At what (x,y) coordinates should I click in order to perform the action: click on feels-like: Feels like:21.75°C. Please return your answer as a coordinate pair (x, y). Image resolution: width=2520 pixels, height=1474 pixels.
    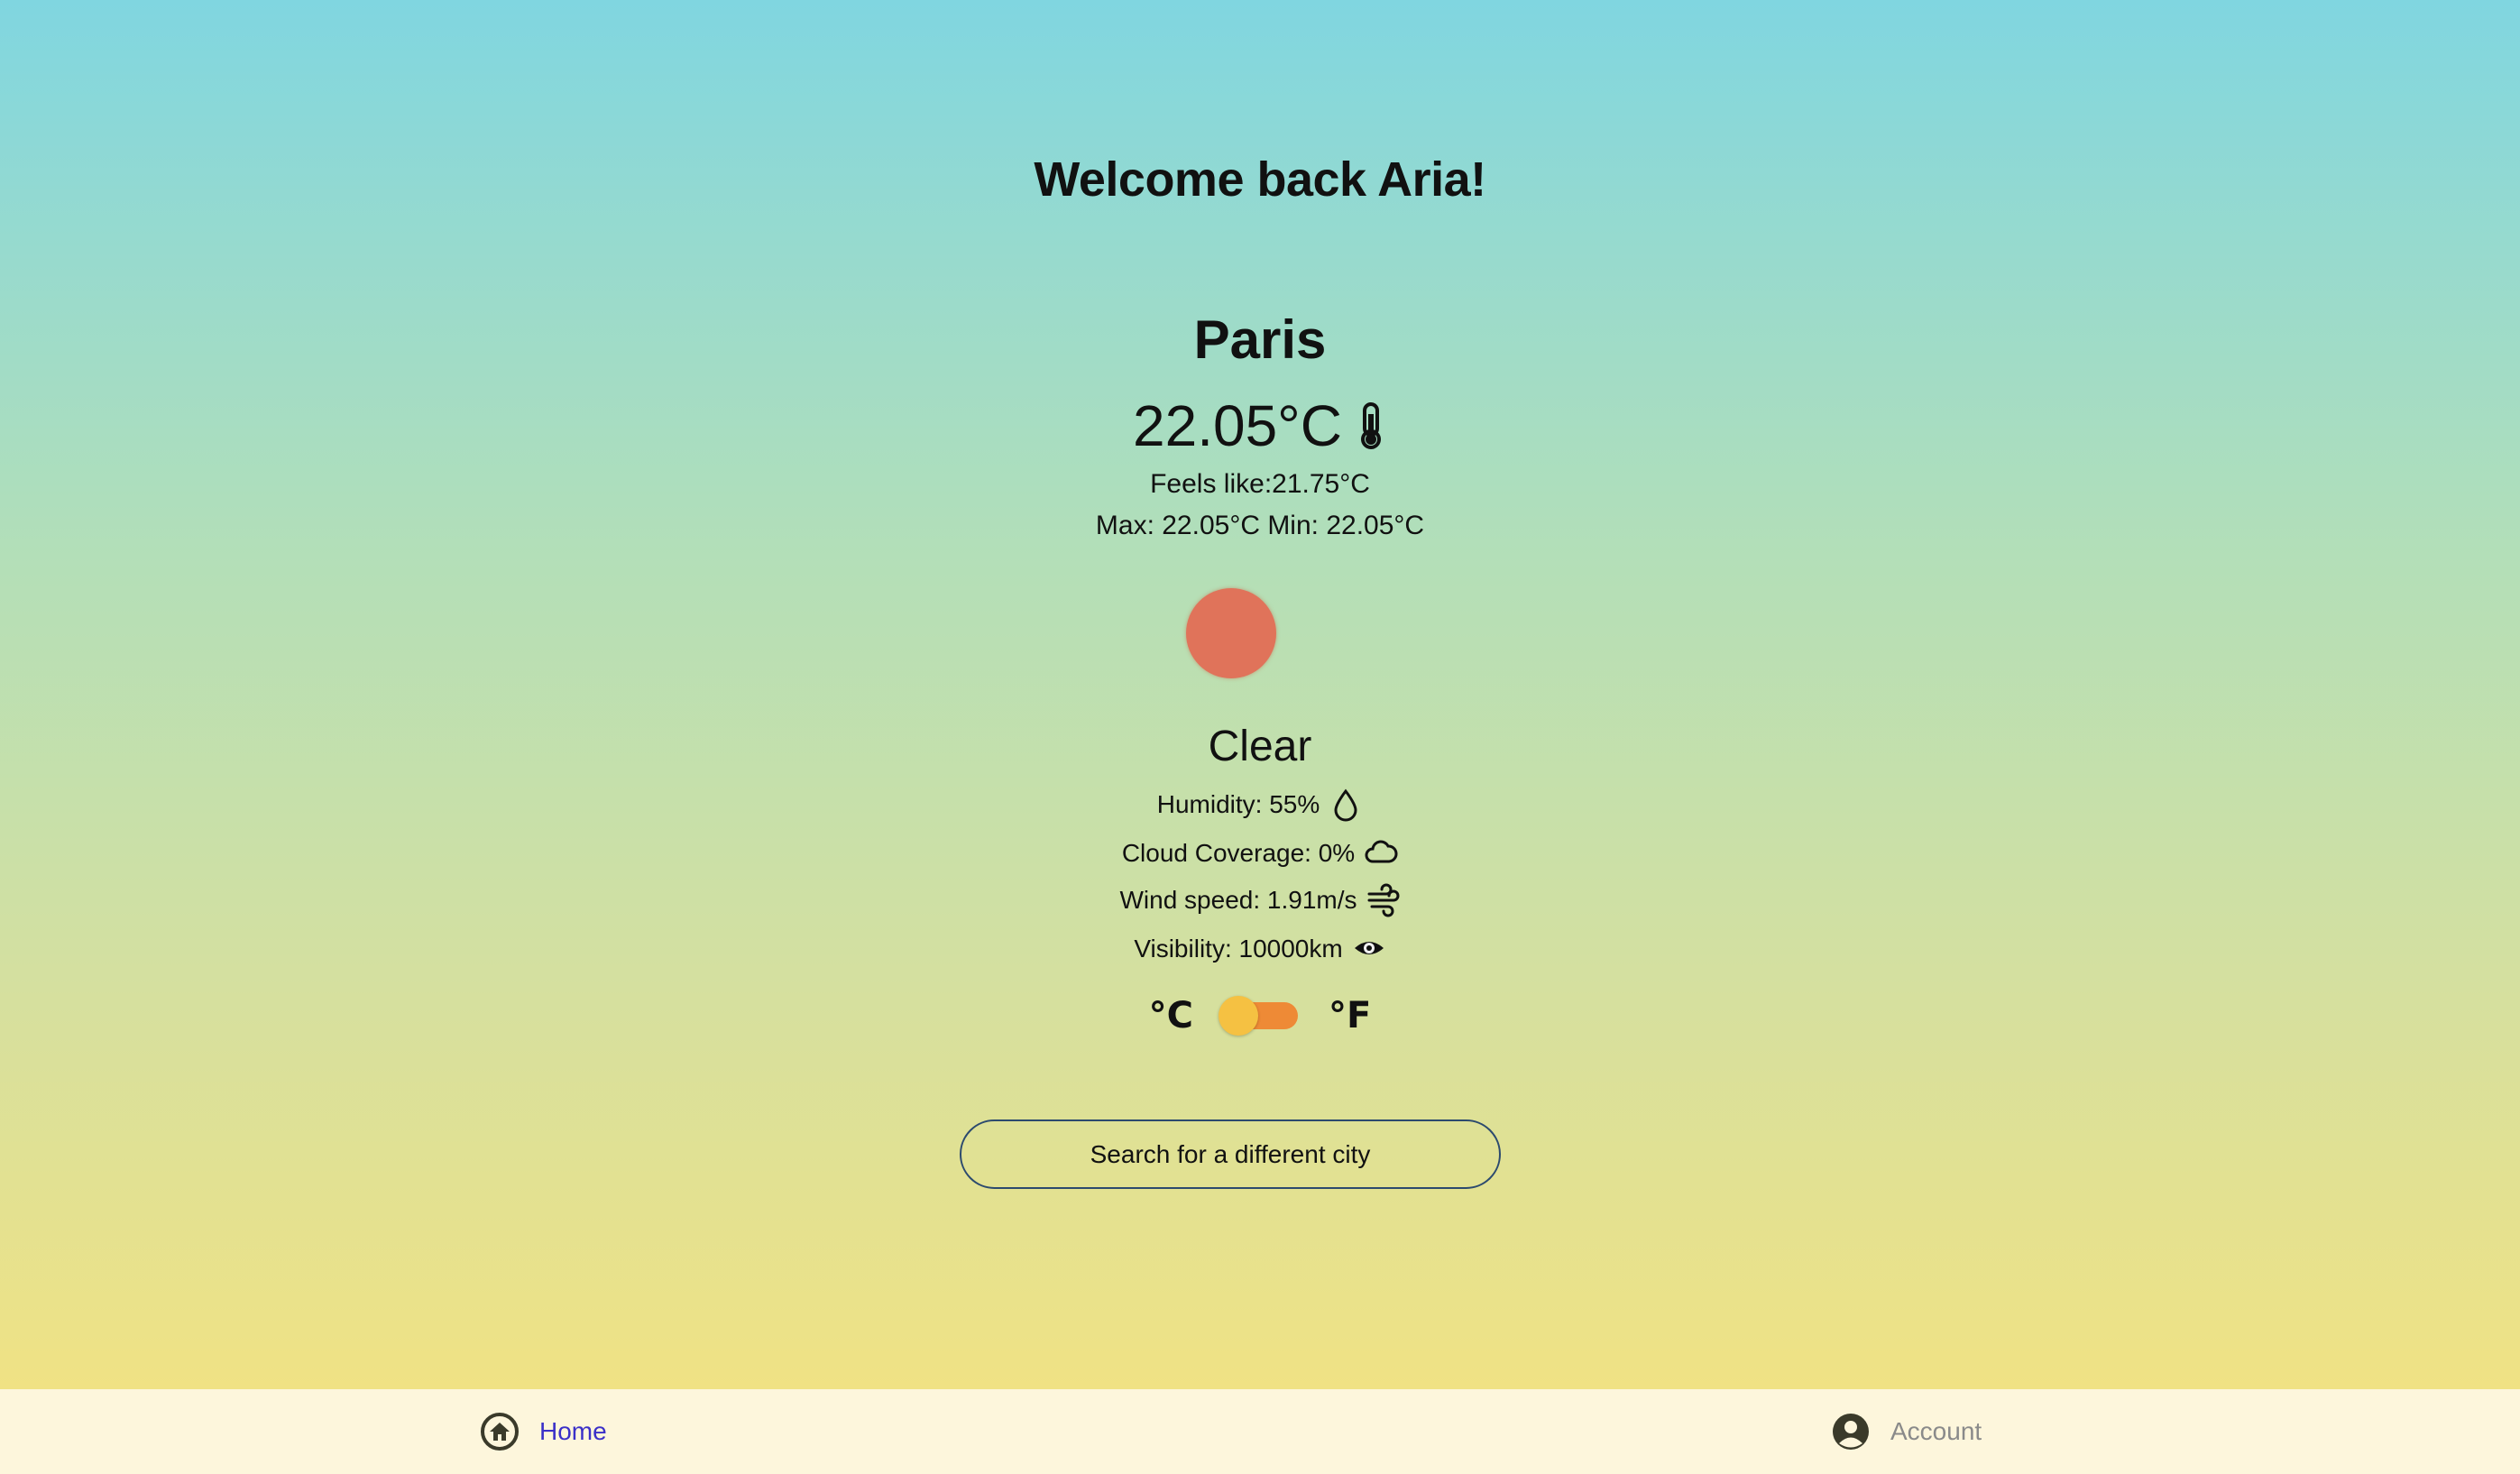
    Looking at the image, I should click on (1260, 484).